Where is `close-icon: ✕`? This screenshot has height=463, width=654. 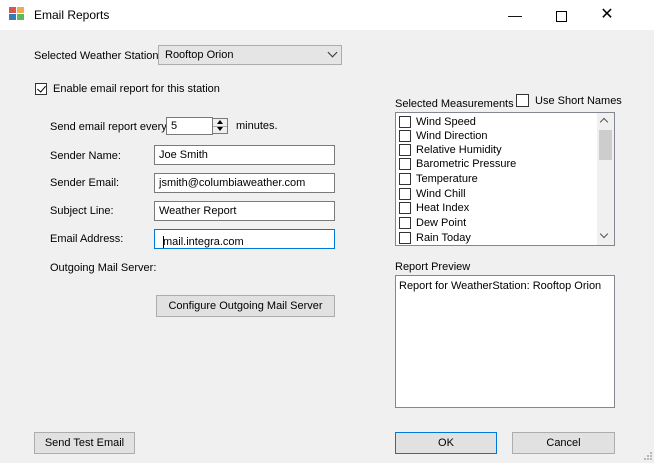 close-icon: ✕ is located at coordinates (607, 14).